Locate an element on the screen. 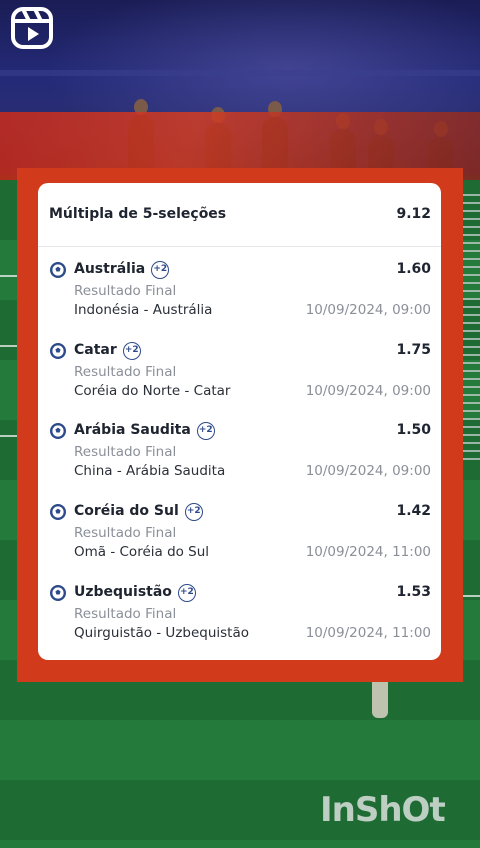  selection-odds: 1.50 is located at coordinates (413, 430).